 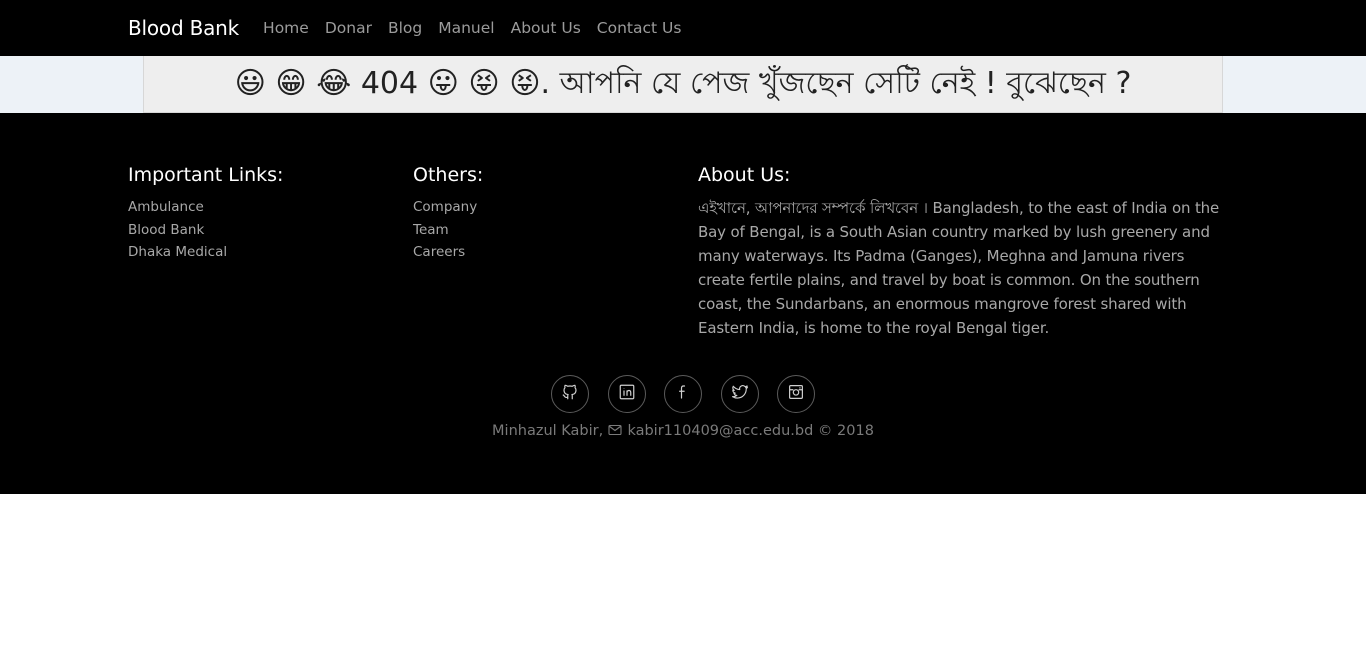 What do you see at coordinates (166, 230) in the screenshot?
I see `footer-link-blood-bank: Blood Bank` at bounding box center [166, 230].